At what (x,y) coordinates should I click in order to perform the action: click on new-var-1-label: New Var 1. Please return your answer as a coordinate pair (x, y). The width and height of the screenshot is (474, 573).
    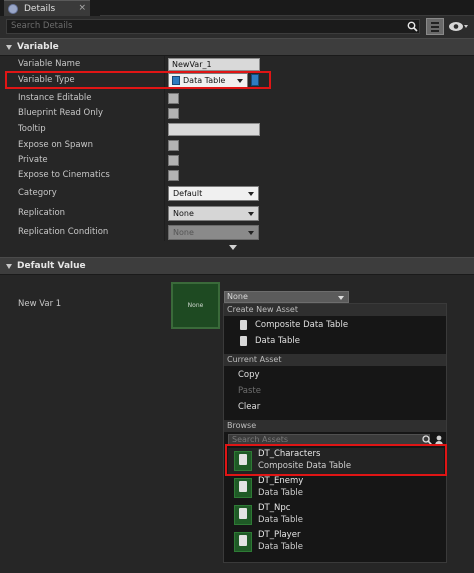
    Looking at the image, I should click on (40, 304).